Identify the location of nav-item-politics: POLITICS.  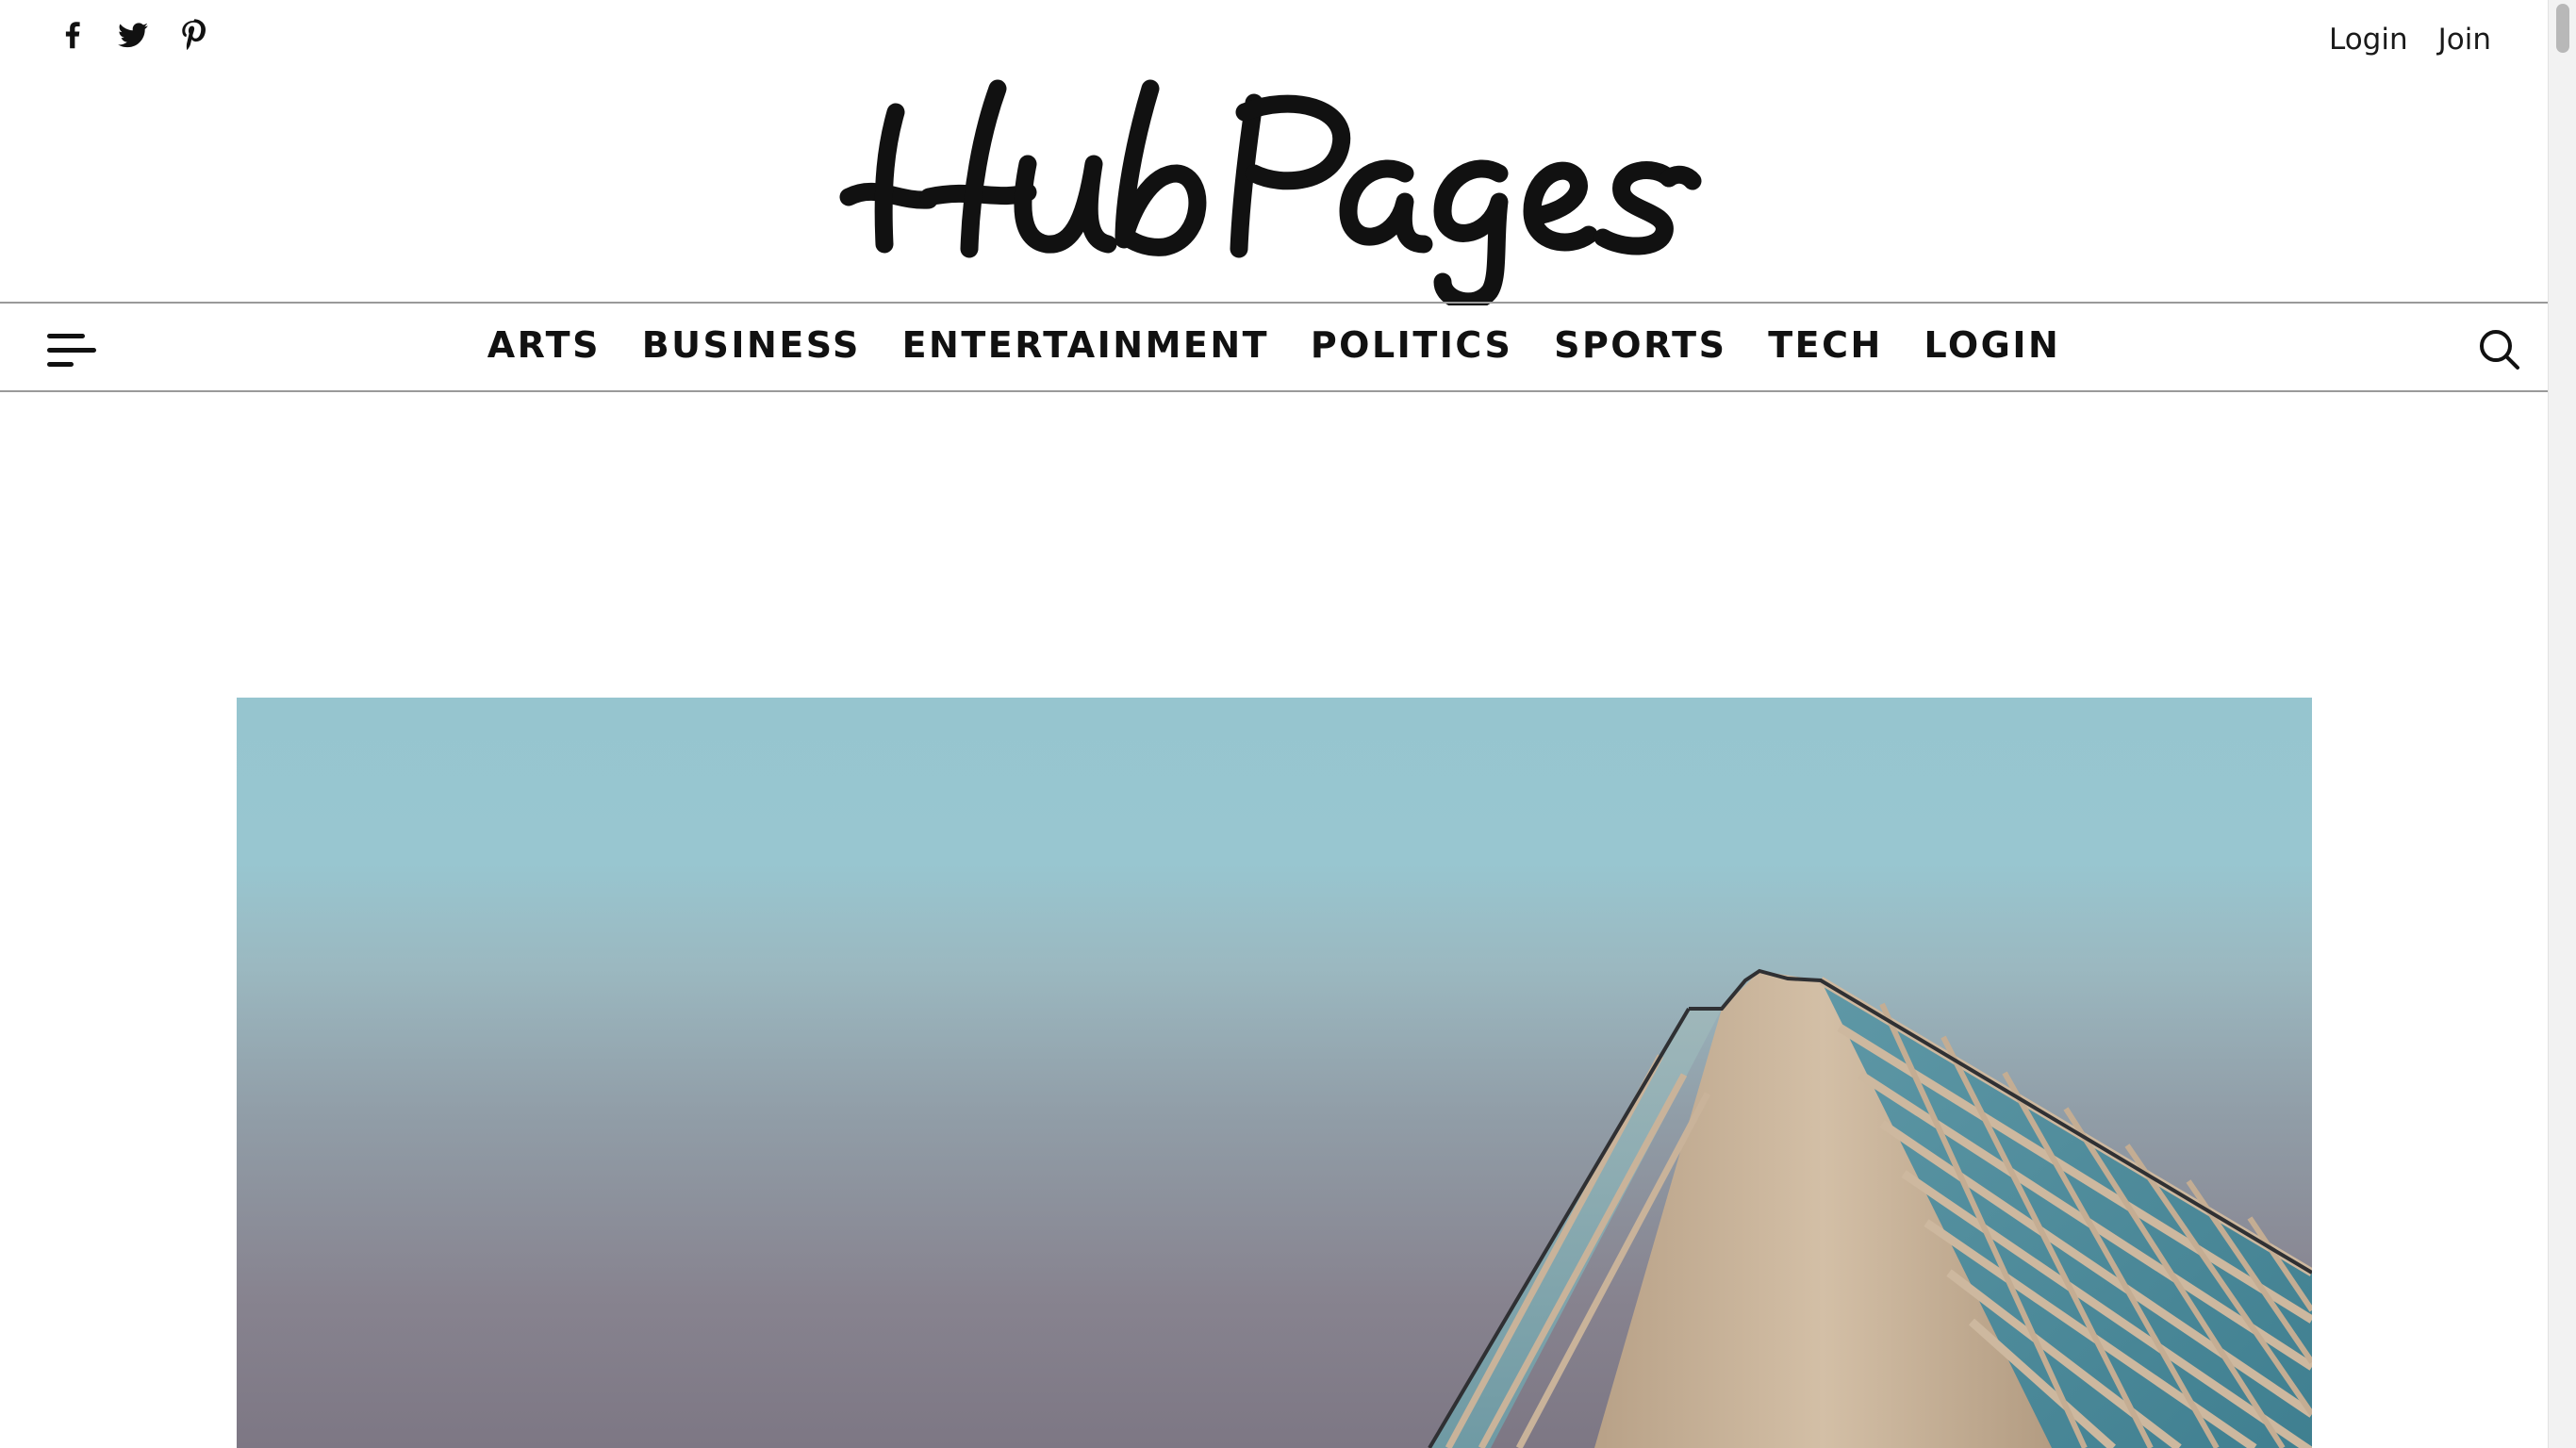
(1412, 345).